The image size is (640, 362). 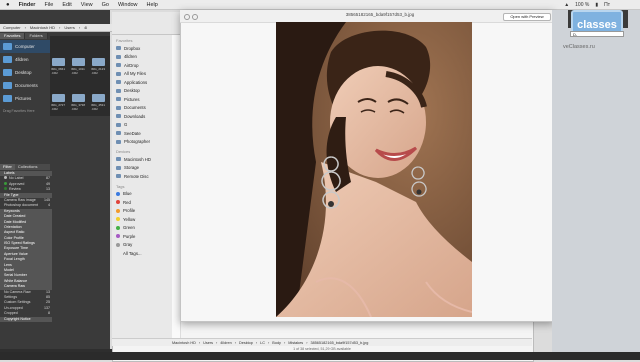 I want to click on menu-edit: Edit, so click(x=66, y=5).